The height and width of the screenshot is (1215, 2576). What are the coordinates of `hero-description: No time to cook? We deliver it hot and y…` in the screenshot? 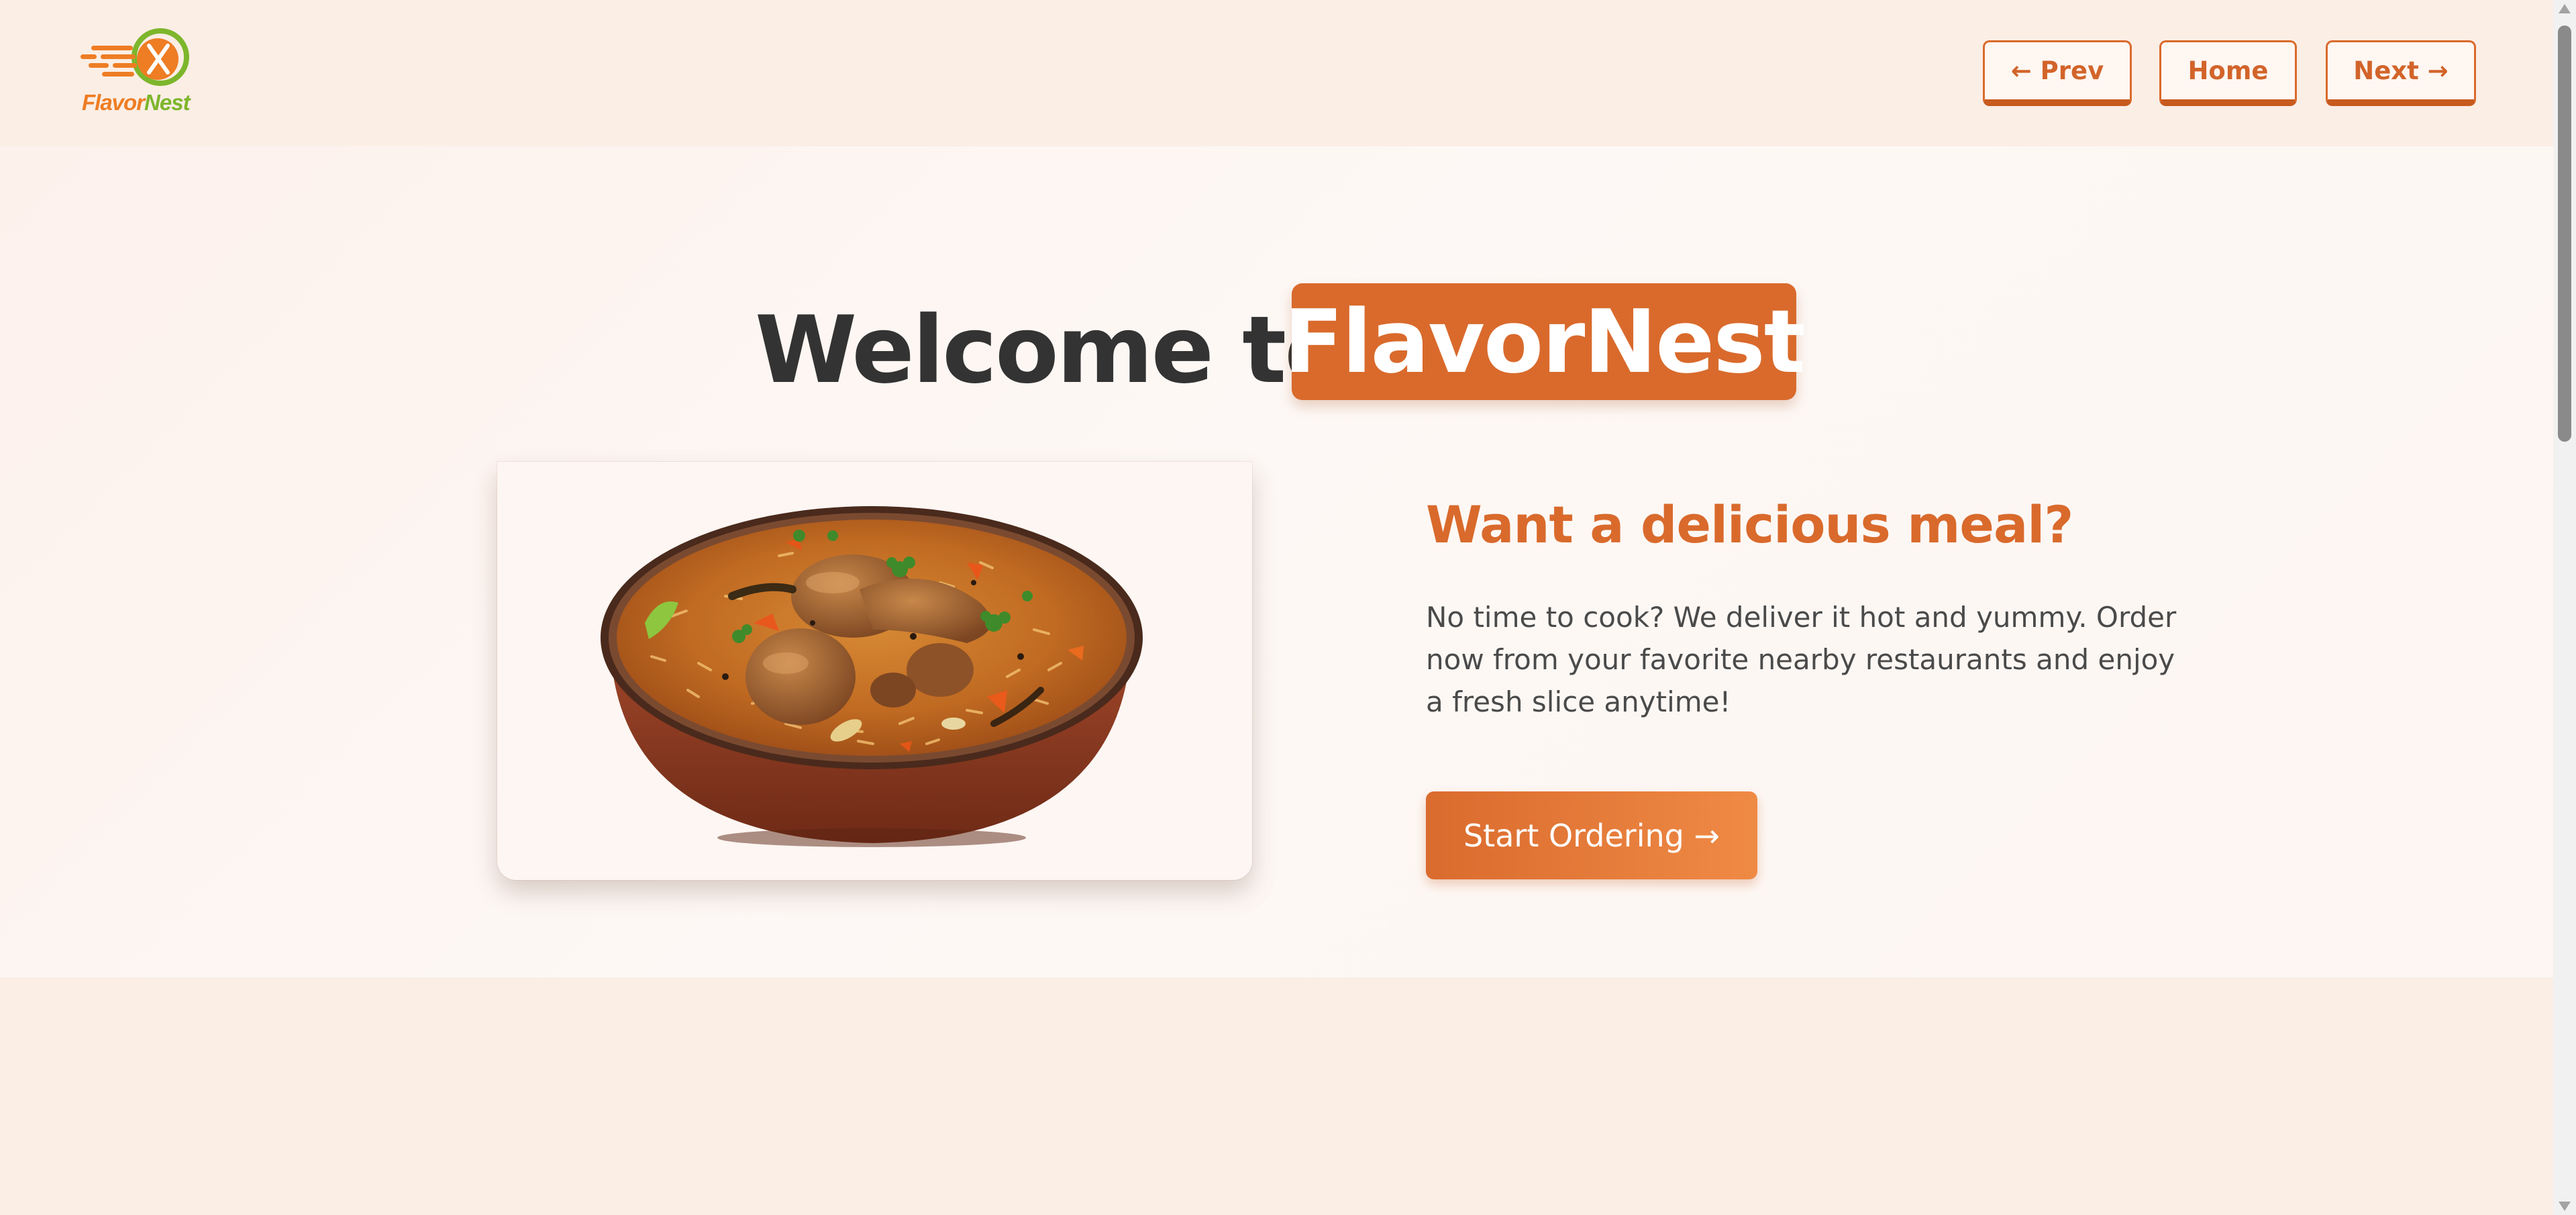 It's located at (1801, 660).